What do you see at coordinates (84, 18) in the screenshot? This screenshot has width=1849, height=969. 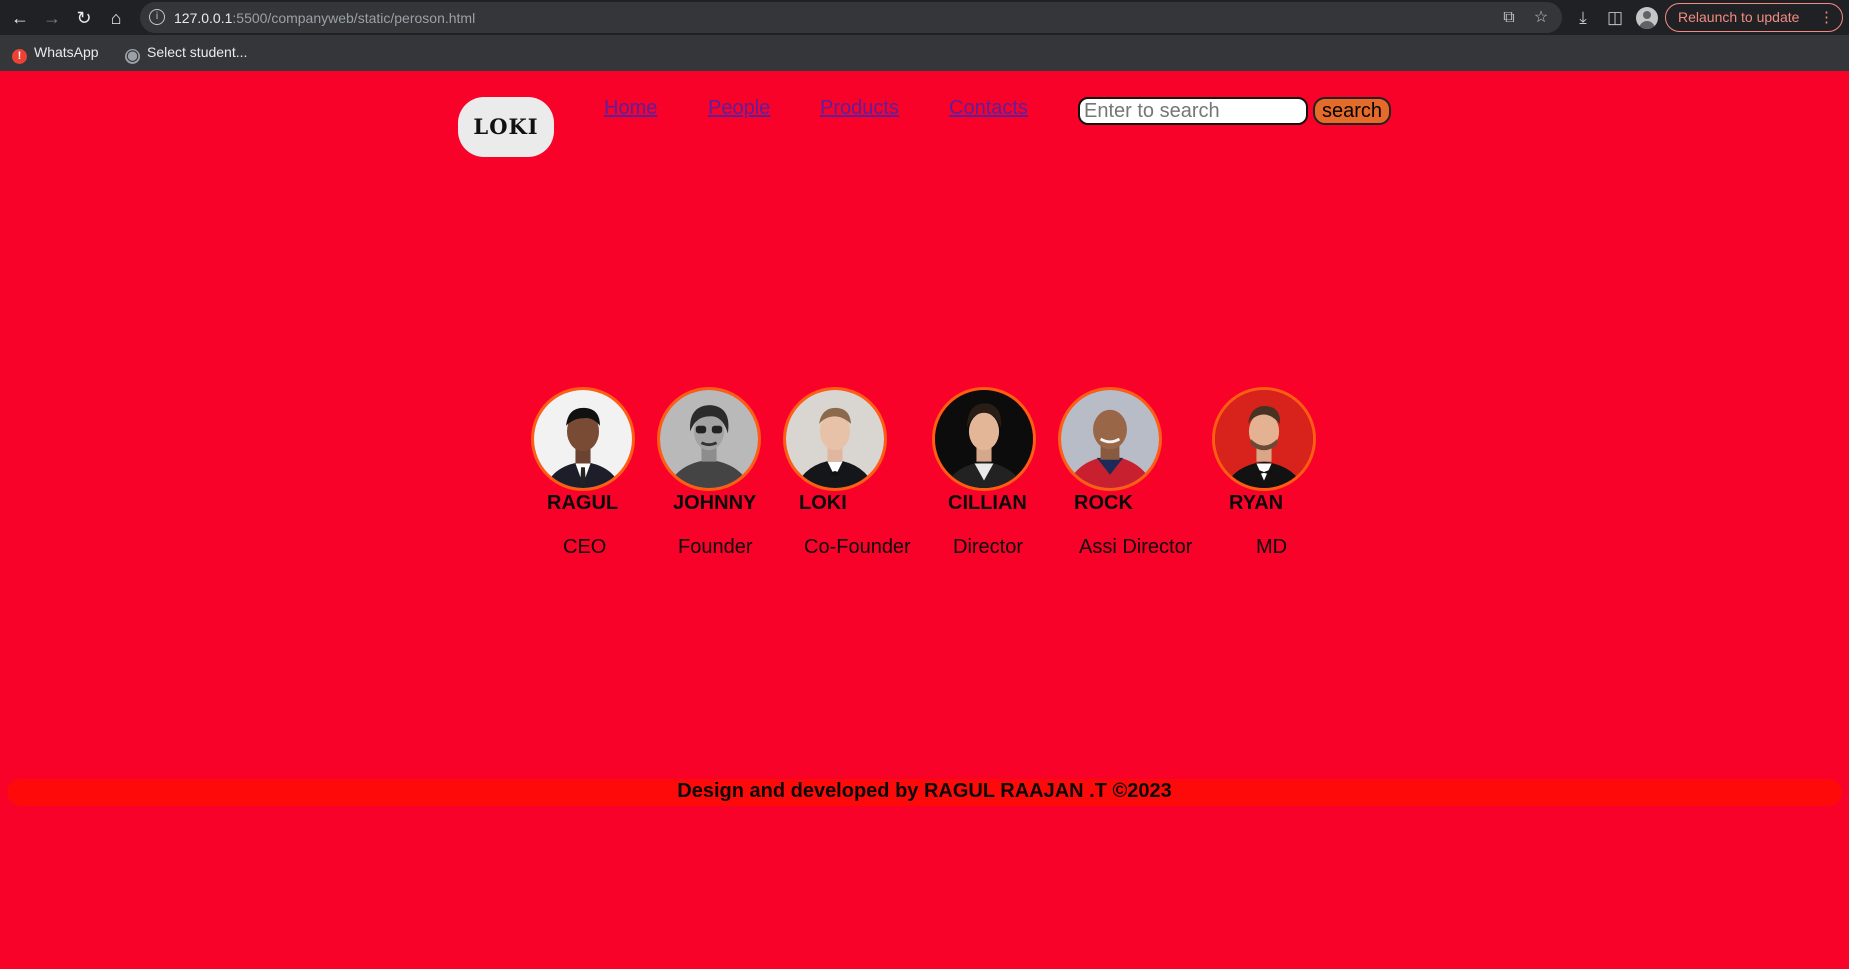 I see `reload-icon: ↻` at bounding box center [84, 18].